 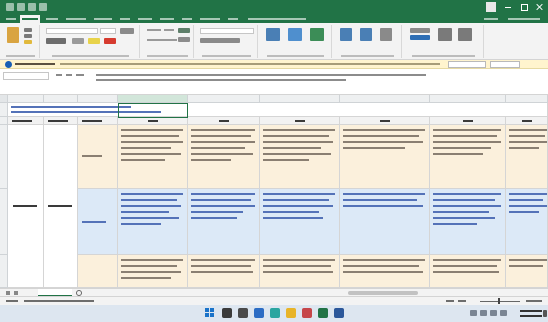 I want to click on merge-center-button, so click(x=184, y=39).